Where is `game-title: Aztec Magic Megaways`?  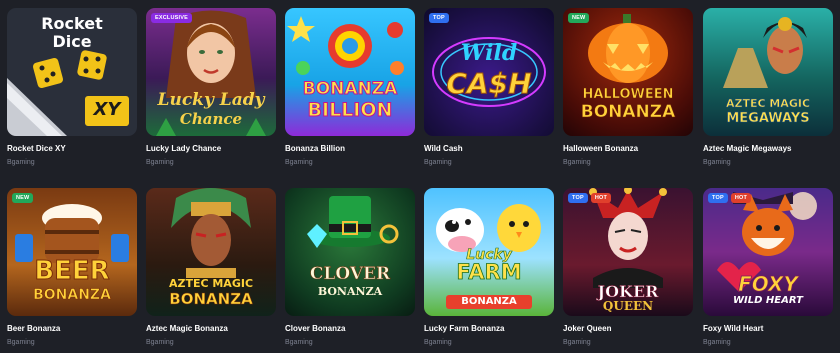
game-title: Aztec Magic Megaways is located at coordinates (747, 148).